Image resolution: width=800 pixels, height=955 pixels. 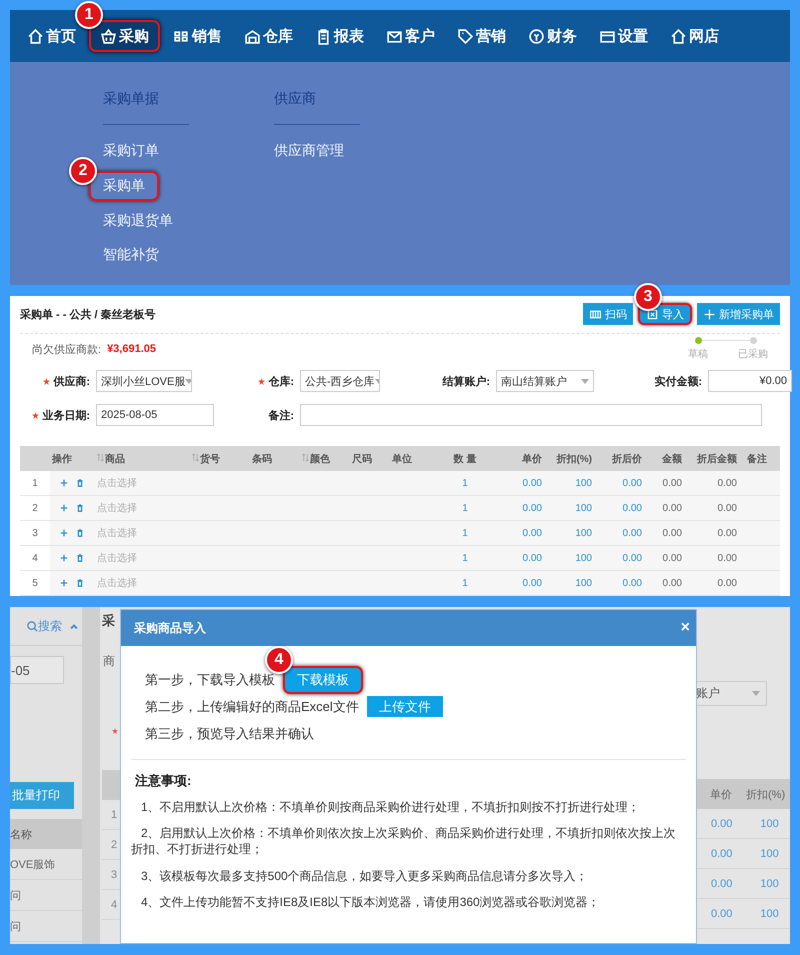 I want to click on menu-item: 智能补货, so click(x=131, y=255).